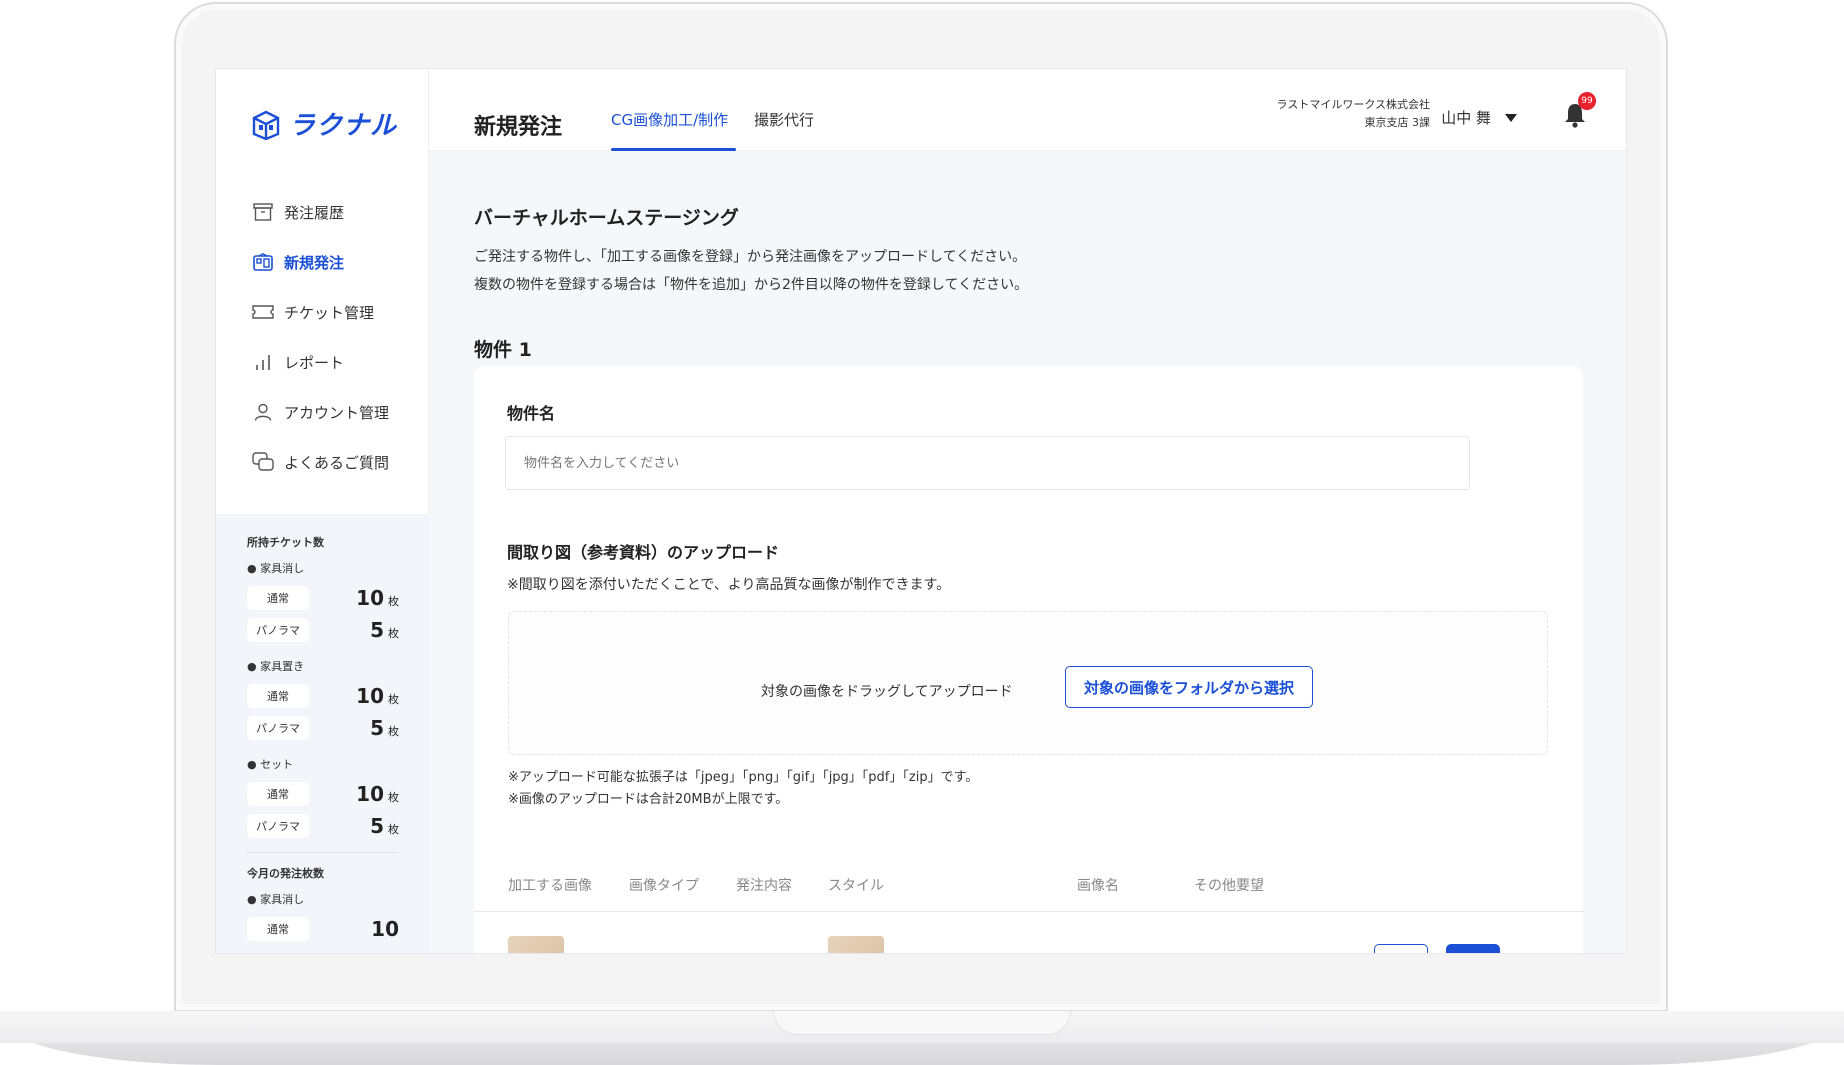 The image size is (1844, 1065). I want to click on table-divider, so click(1028, 911).